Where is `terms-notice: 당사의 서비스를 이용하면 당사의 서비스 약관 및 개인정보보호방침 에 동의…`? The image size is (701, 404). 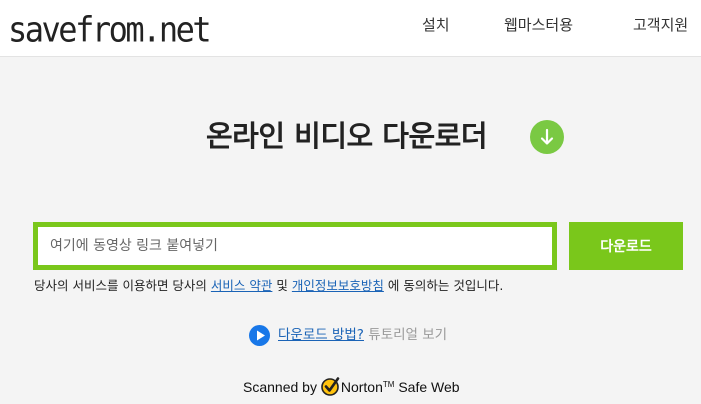 terms-notice: 당사의 서비스를 이용하면 당사의 서비스 약관 및 개인정보보호방침 에 동의… is located at coordinates (268, 286).